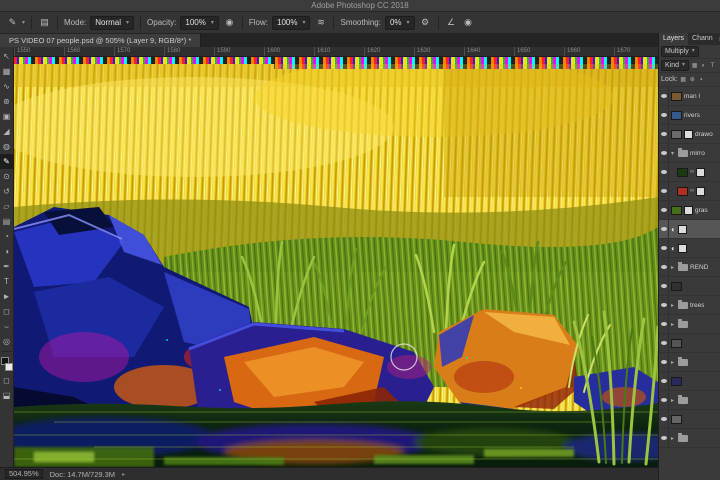 This screenshot has height=480, width=720. I want to click on brush-tool: ✎, so click(7, 161).